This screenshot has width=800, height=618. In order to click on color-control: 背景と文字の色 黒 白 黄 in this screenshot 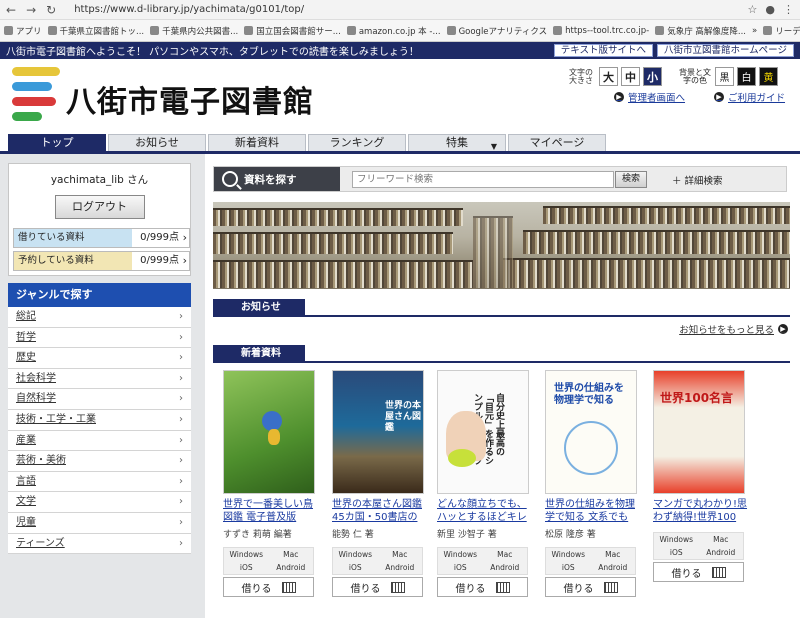, I will do `click(728, 76)`.